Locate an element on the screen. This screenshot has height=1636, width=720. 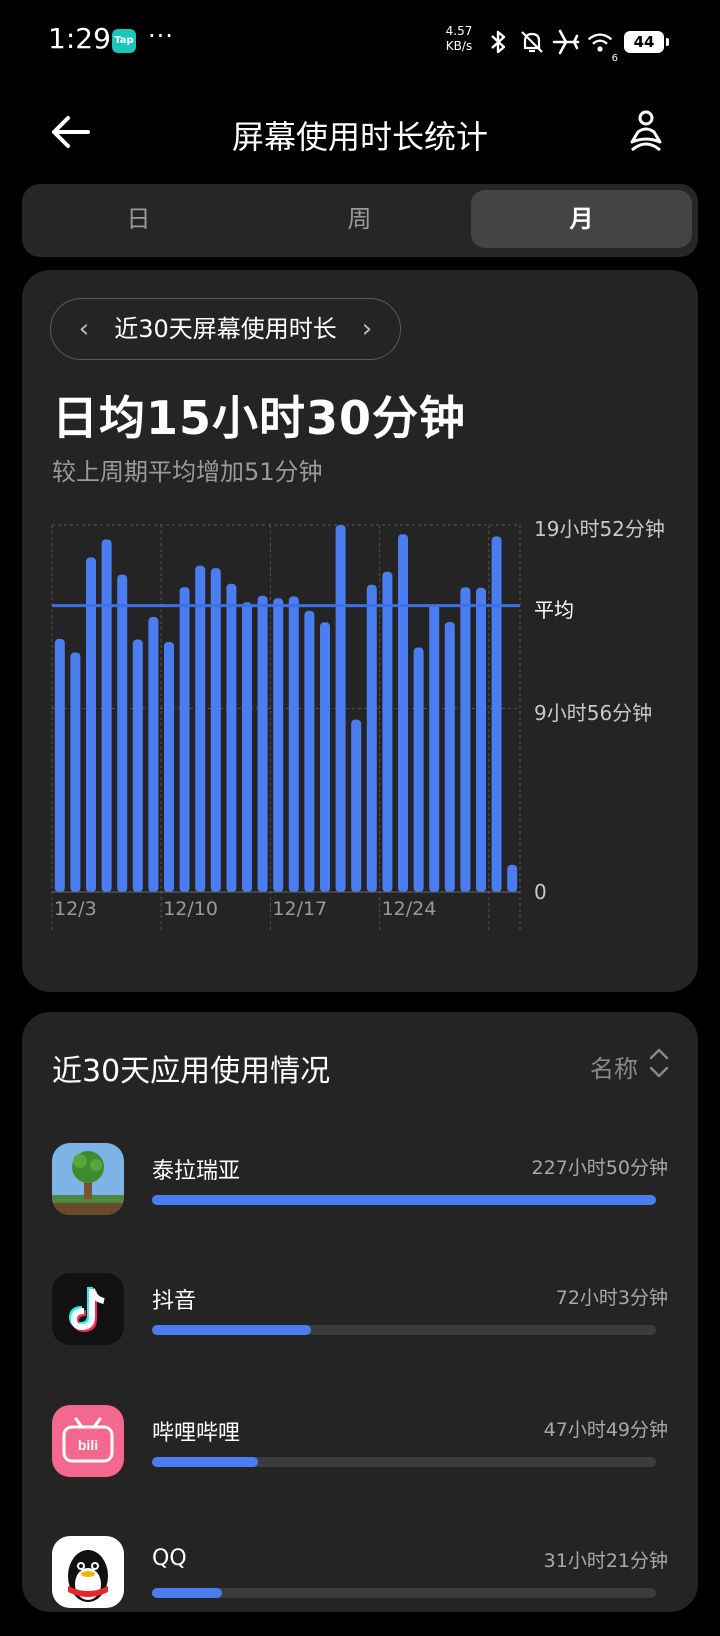
page-title: 屏幕使用时长统计 is located at coordinates (359, 137).